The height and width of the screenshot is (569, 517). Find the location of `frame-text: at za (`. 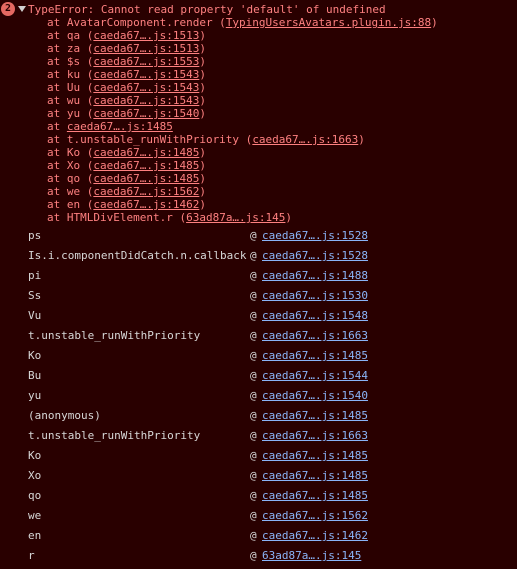

frame-text: at za ( is located at coordinates (70, 48).